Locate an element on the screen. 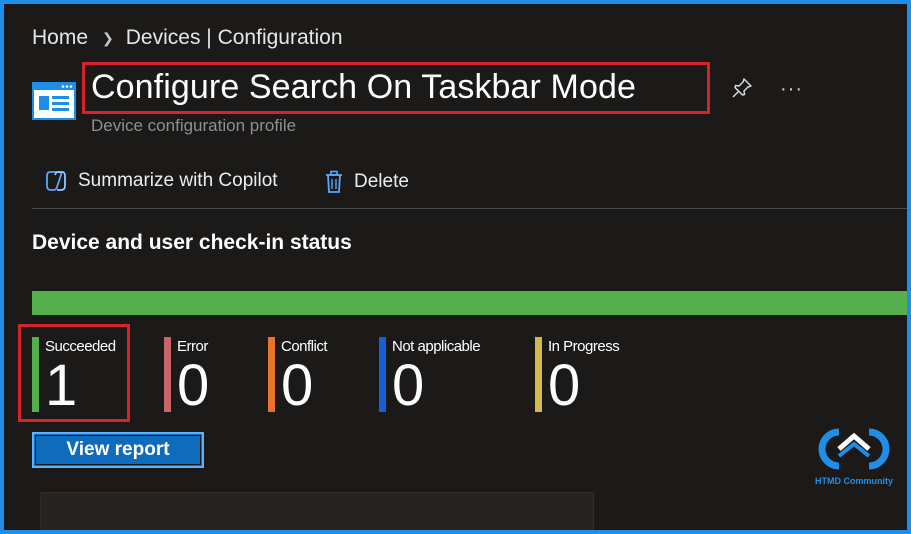  pin-icon is located at coordinates (742, 88).